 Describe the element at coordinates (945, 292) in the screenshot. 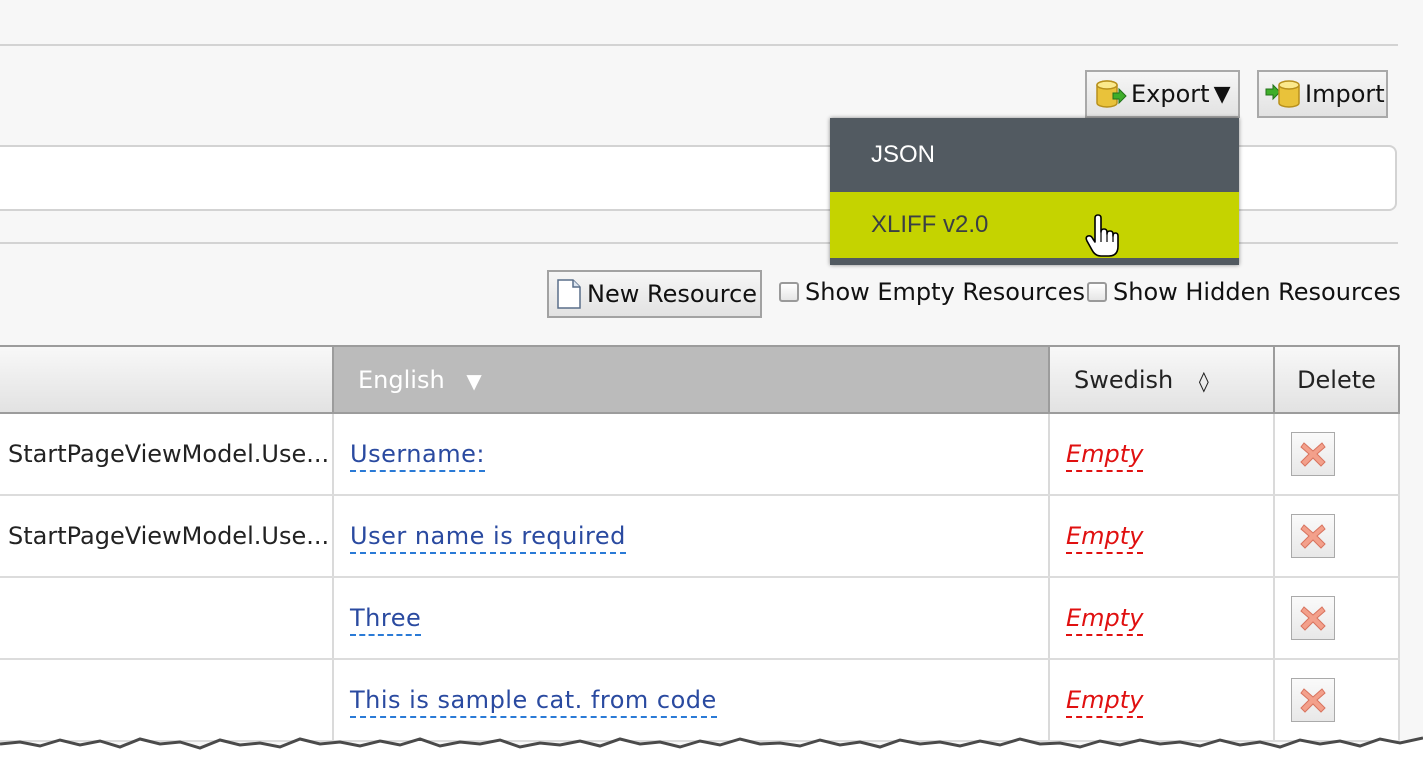

I see `show-empty-label: Show Empty Resources` at that location.